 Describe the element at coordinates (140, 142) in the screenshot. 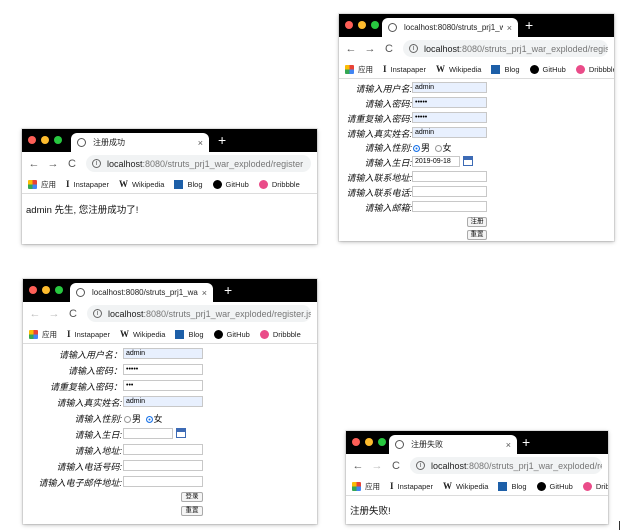

I see `browser-tab: 注册成功 ×` at that location.